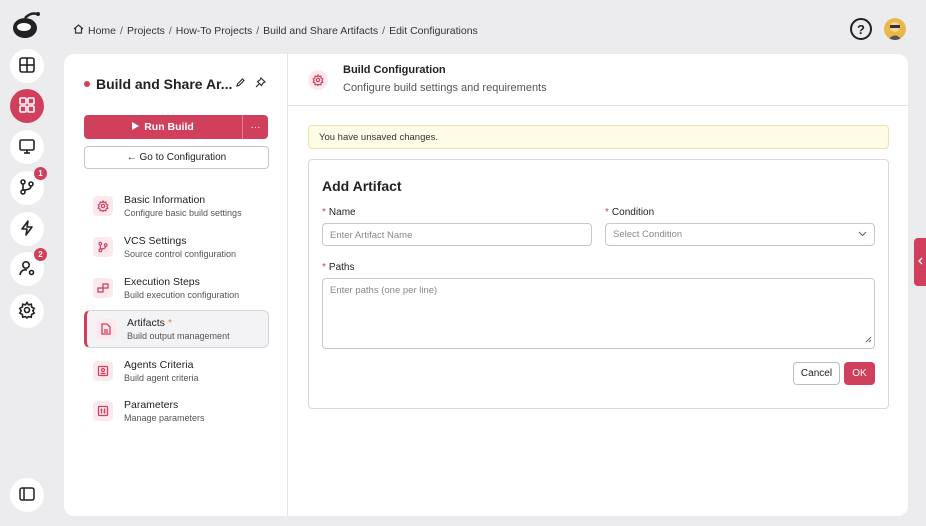  What do you see at coordinates (155, 241) in the screenshot?
I see `nav-label: VCS Settings` at bounding box center [155, 241].